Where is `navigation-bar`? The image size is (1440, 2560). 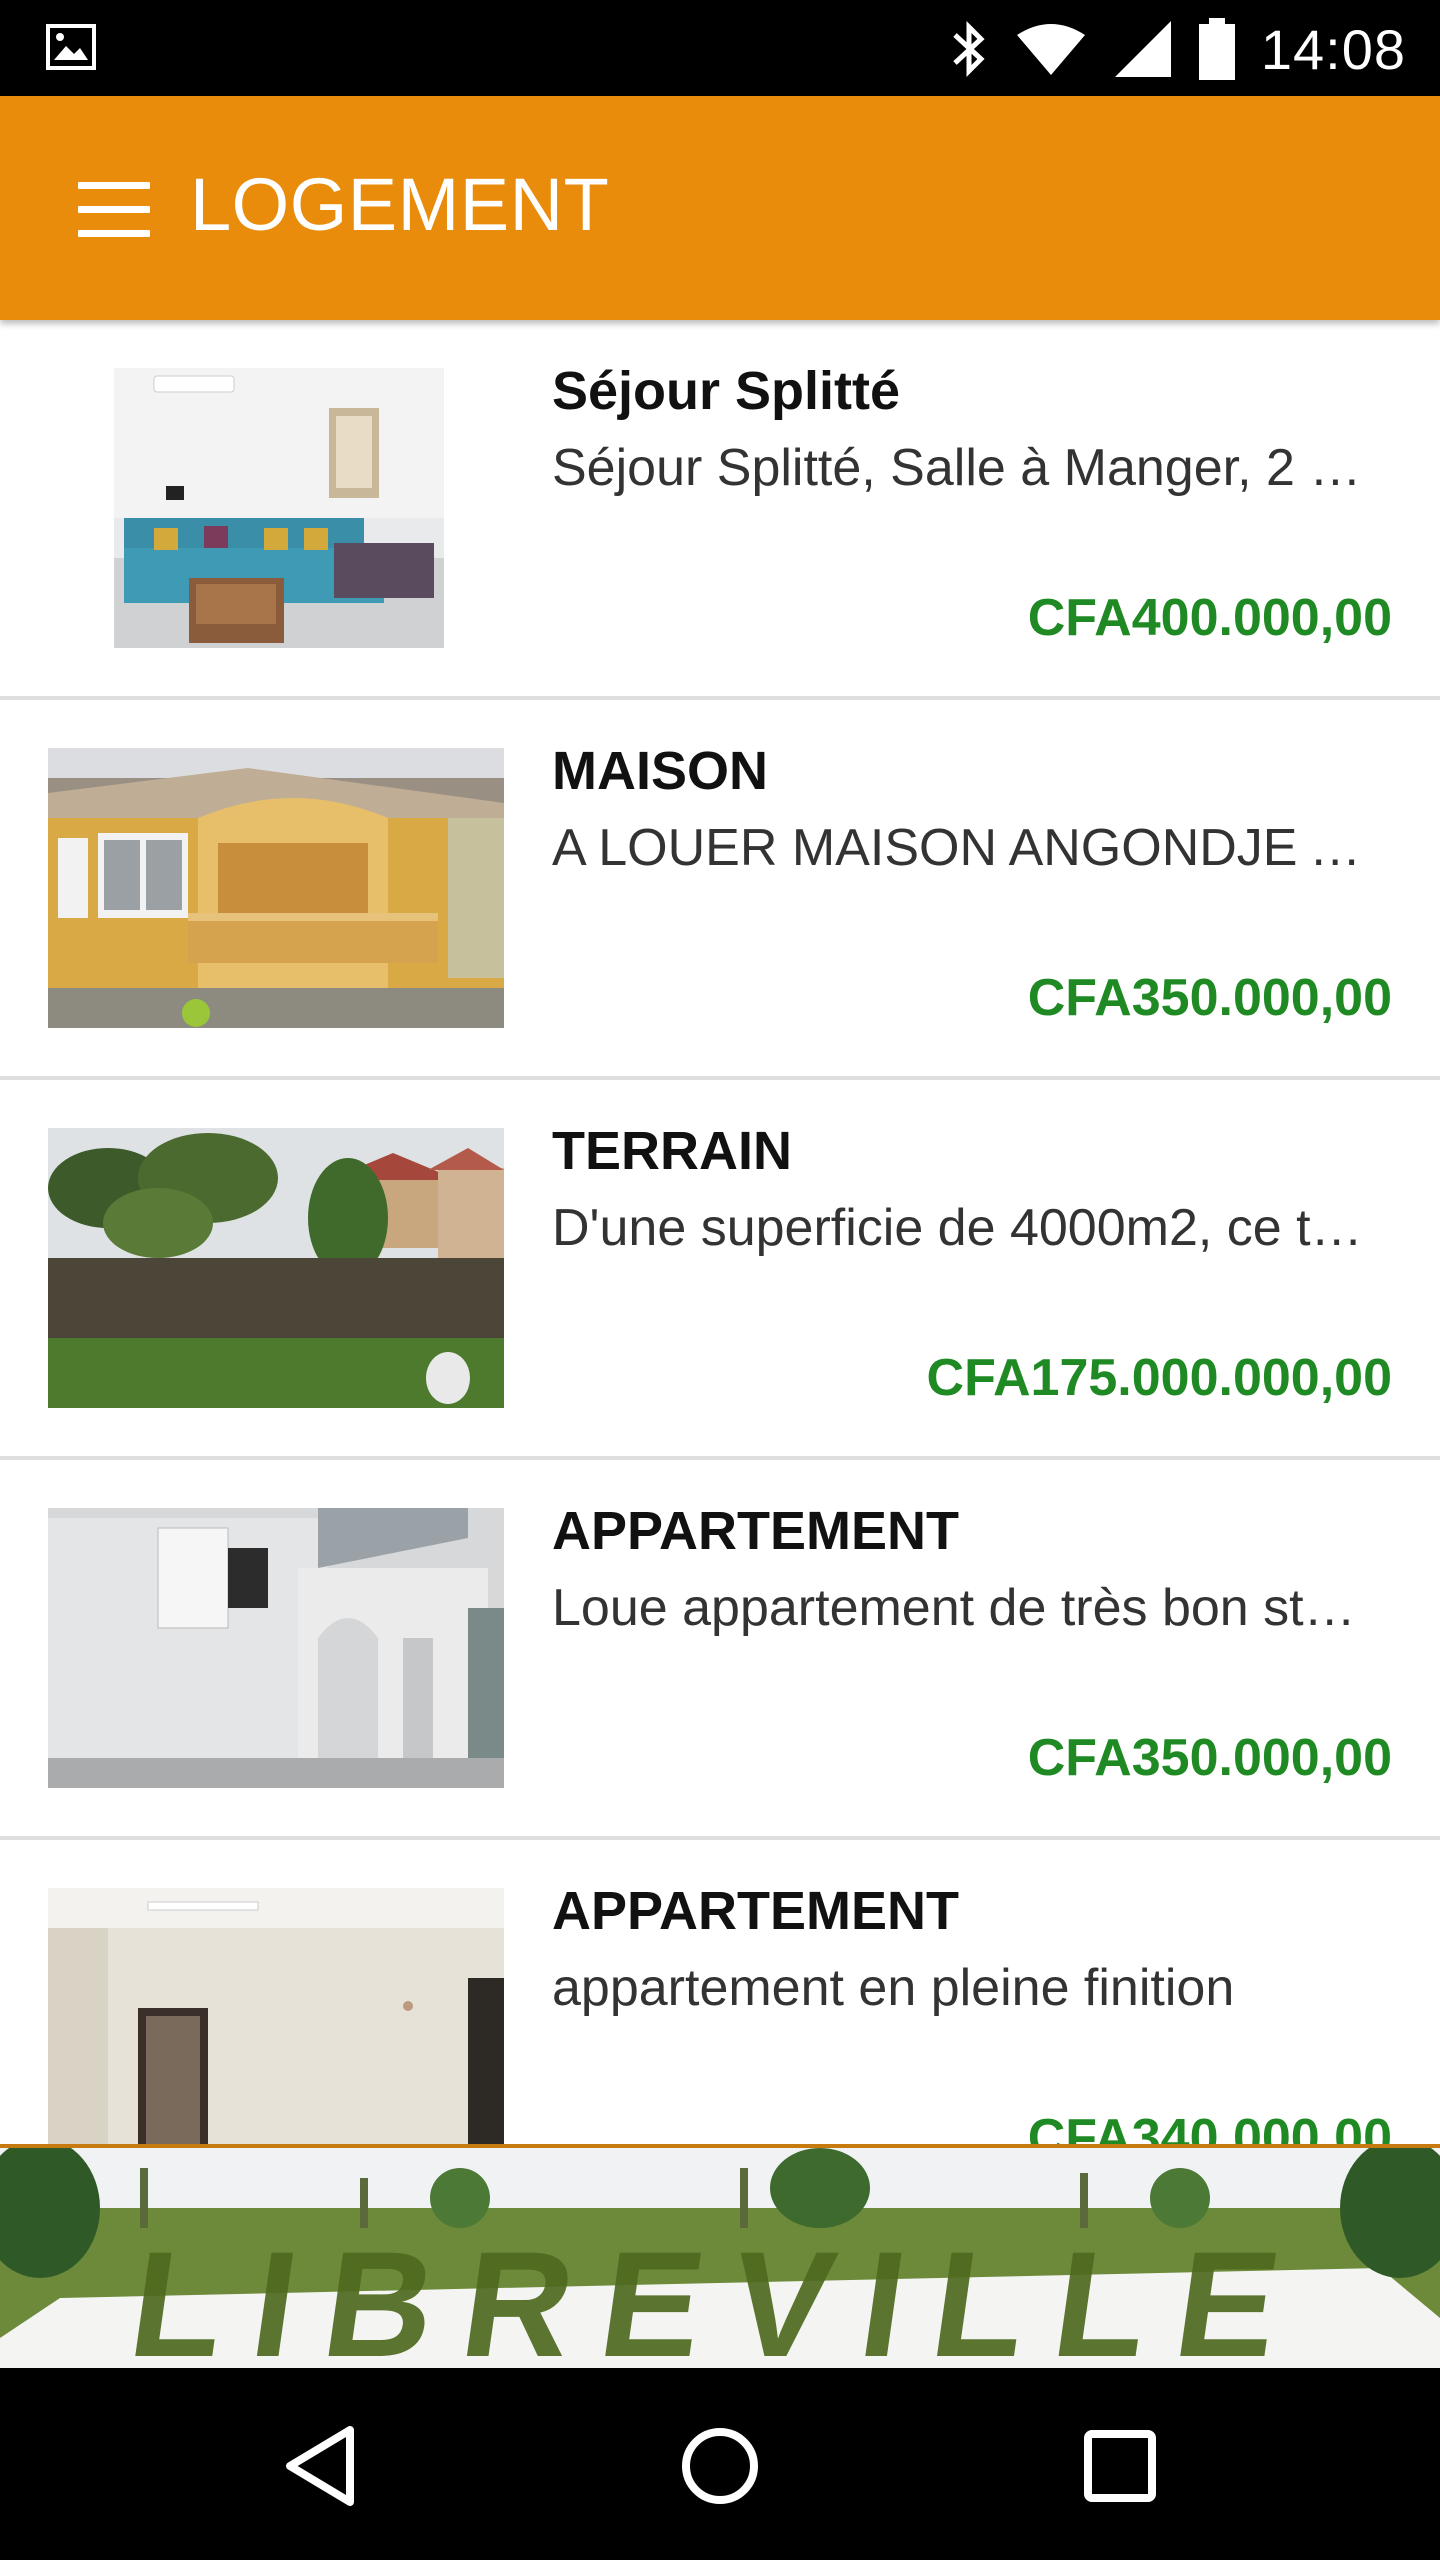
navigation-bar is located at coordinates (720, 2464).